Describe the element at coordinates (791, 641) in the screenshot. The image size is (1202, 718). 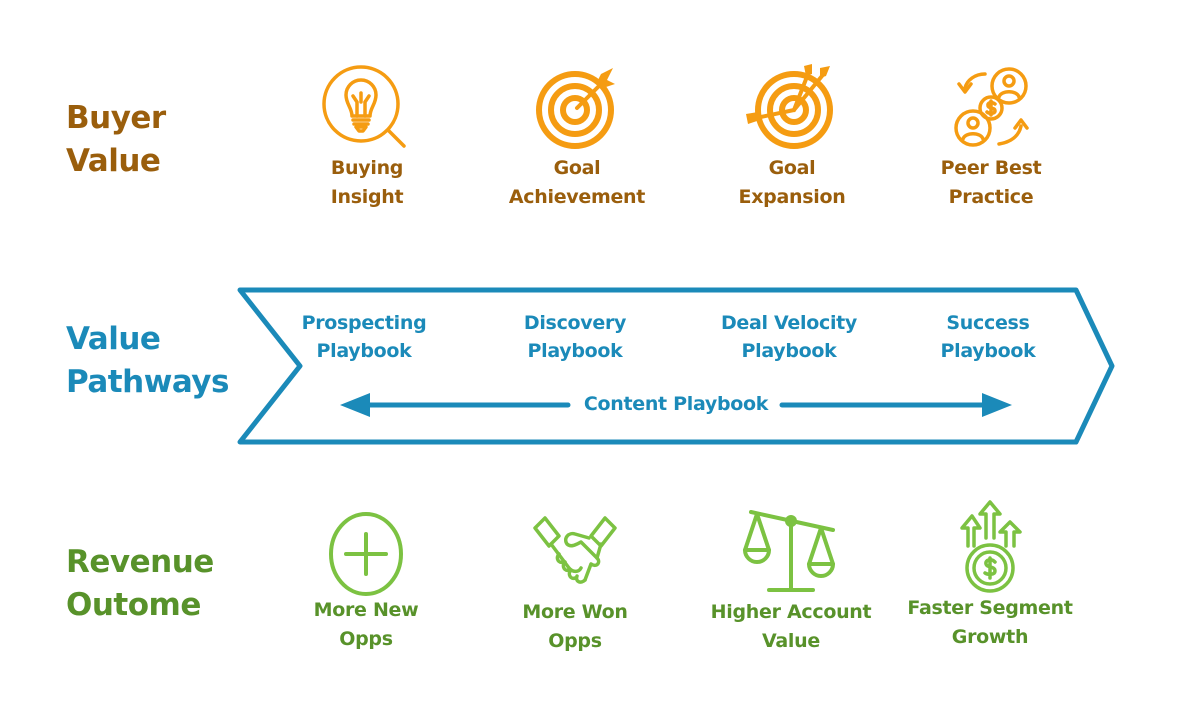
I see `caption-line: Value` at that location.